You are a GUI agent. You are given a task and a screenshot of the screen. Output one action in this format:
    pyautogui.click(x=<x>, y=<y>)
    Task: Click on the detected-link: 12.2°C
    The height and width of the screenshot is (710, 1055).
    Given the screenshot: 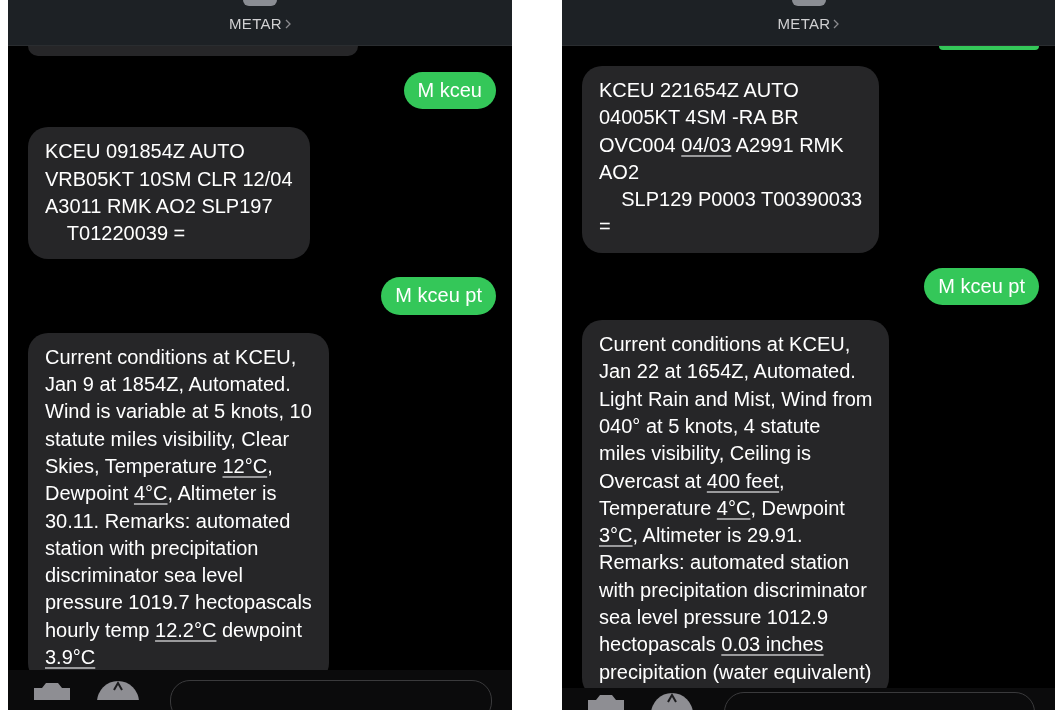 What is the action you would take?
    pyautogui.click(x=186, y=629)
    